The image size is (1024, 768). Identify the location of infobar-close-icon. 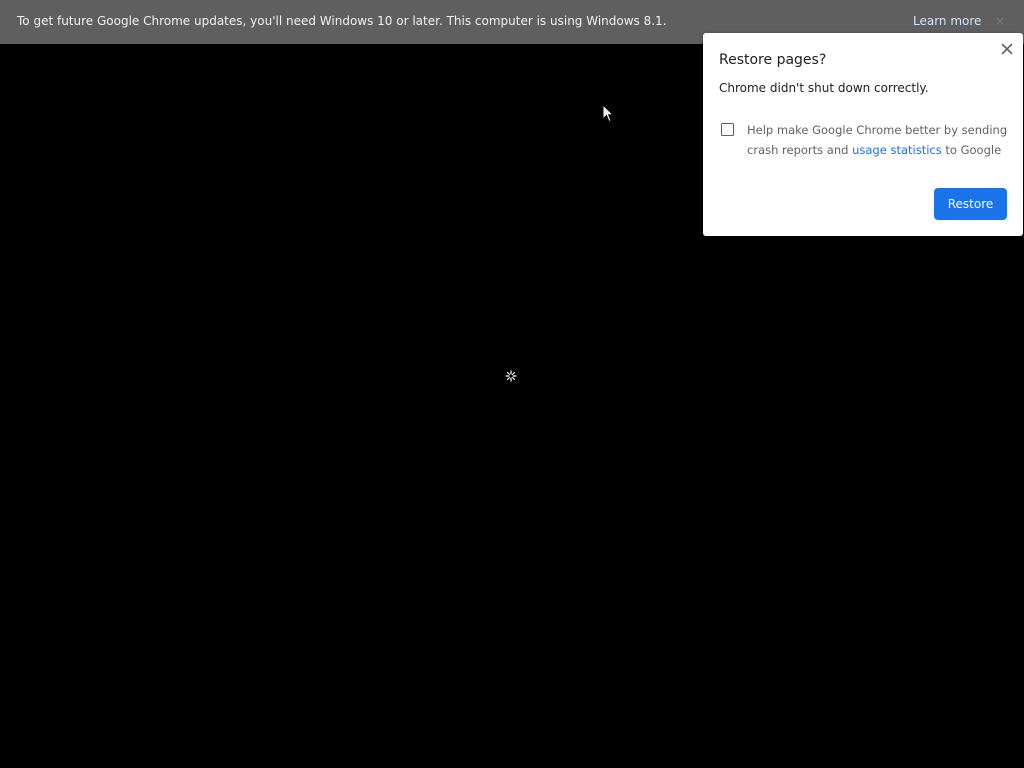
(1000, 21).